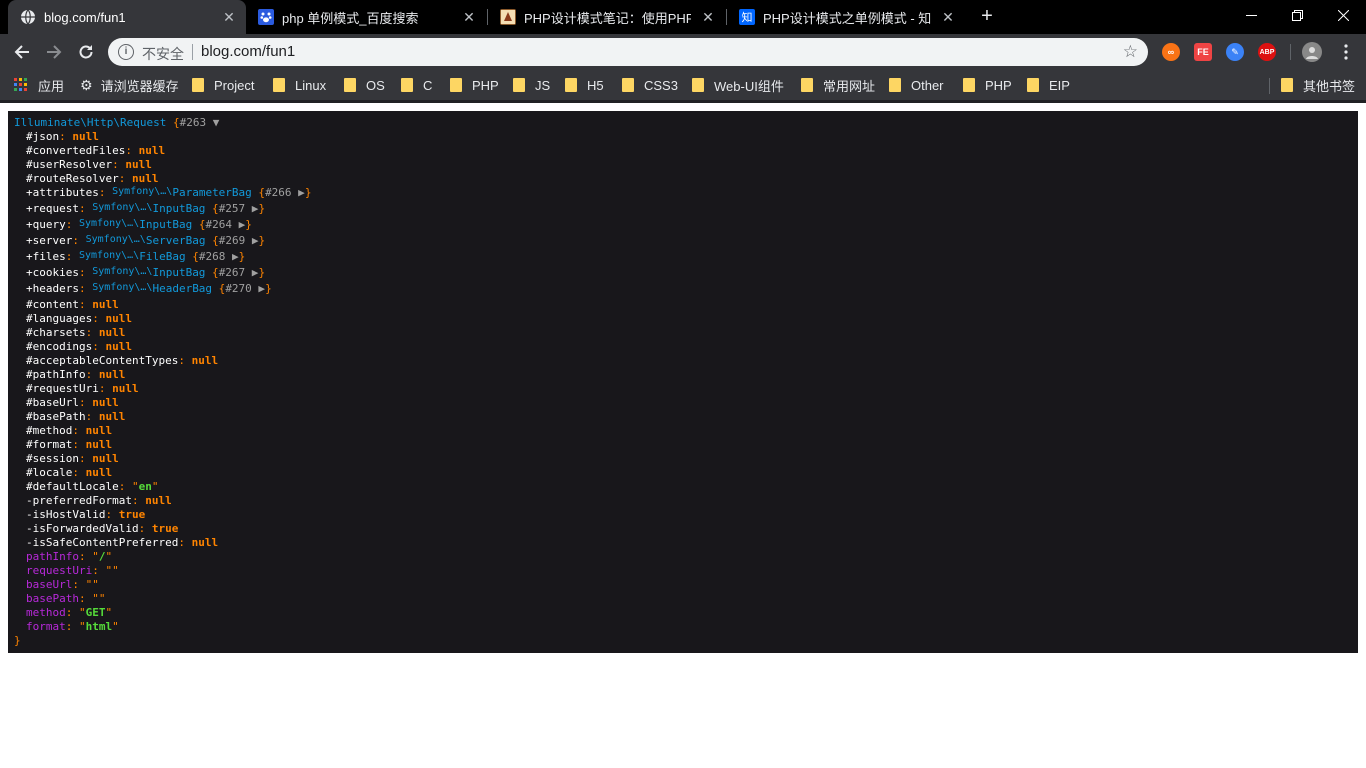 This screenshot has width=1366, height=768. What do you see at coordinates (916, 85) in the screenshot?
I see `bookmark-folder-other: Other` at bounding box center [916, 85].